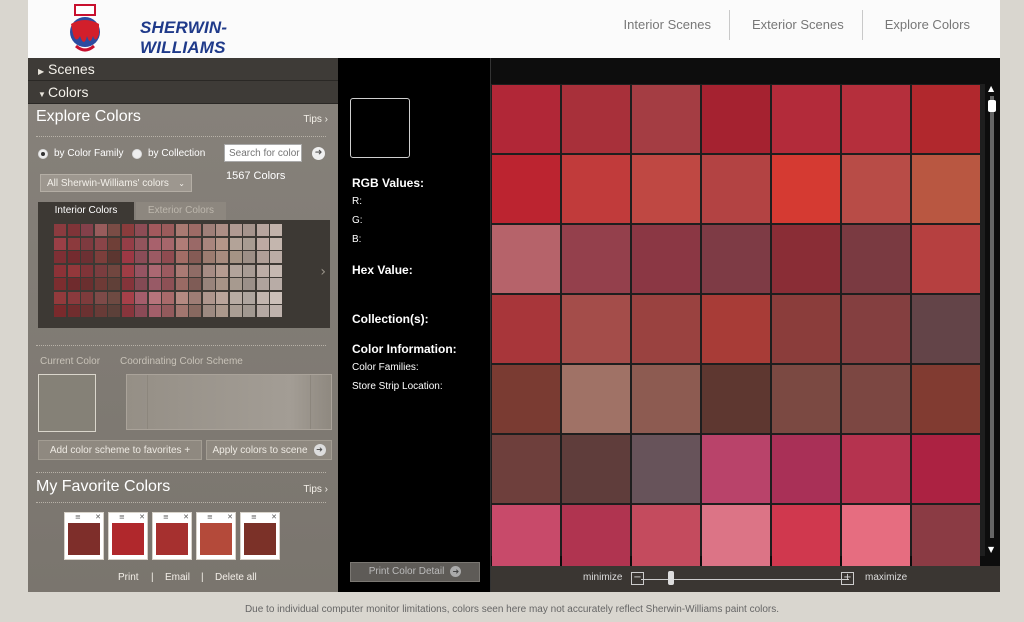 The image size is (1024, 622). What do you see at coordinates (992, 319) in the screenshot?
I see `grid-scrollbar: ▲ ▼` at bounding box center [992, 319].